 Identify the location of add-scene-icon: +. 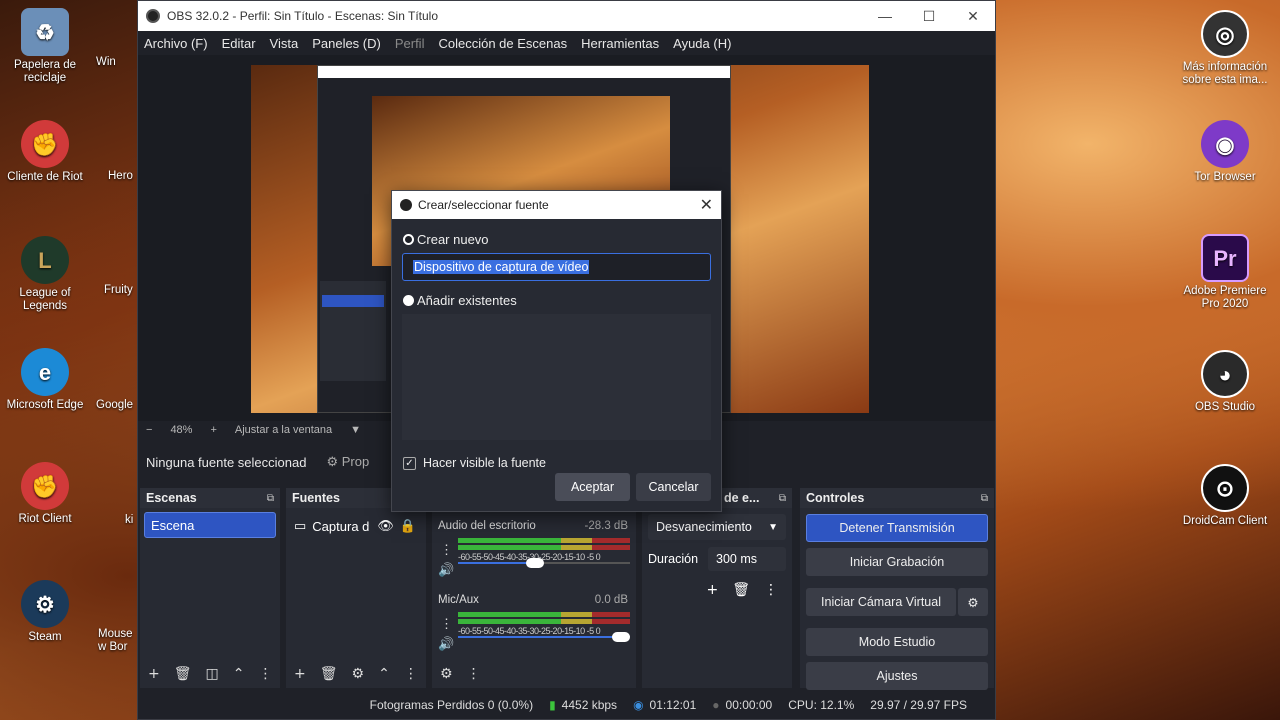
(154, 674).